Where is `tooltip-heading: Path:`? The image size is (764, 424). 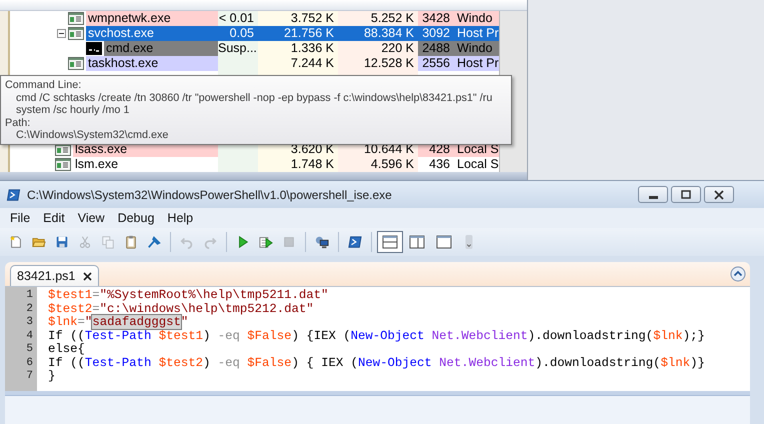 tooltip-heading: Path: is located at coordinates (18, 122).